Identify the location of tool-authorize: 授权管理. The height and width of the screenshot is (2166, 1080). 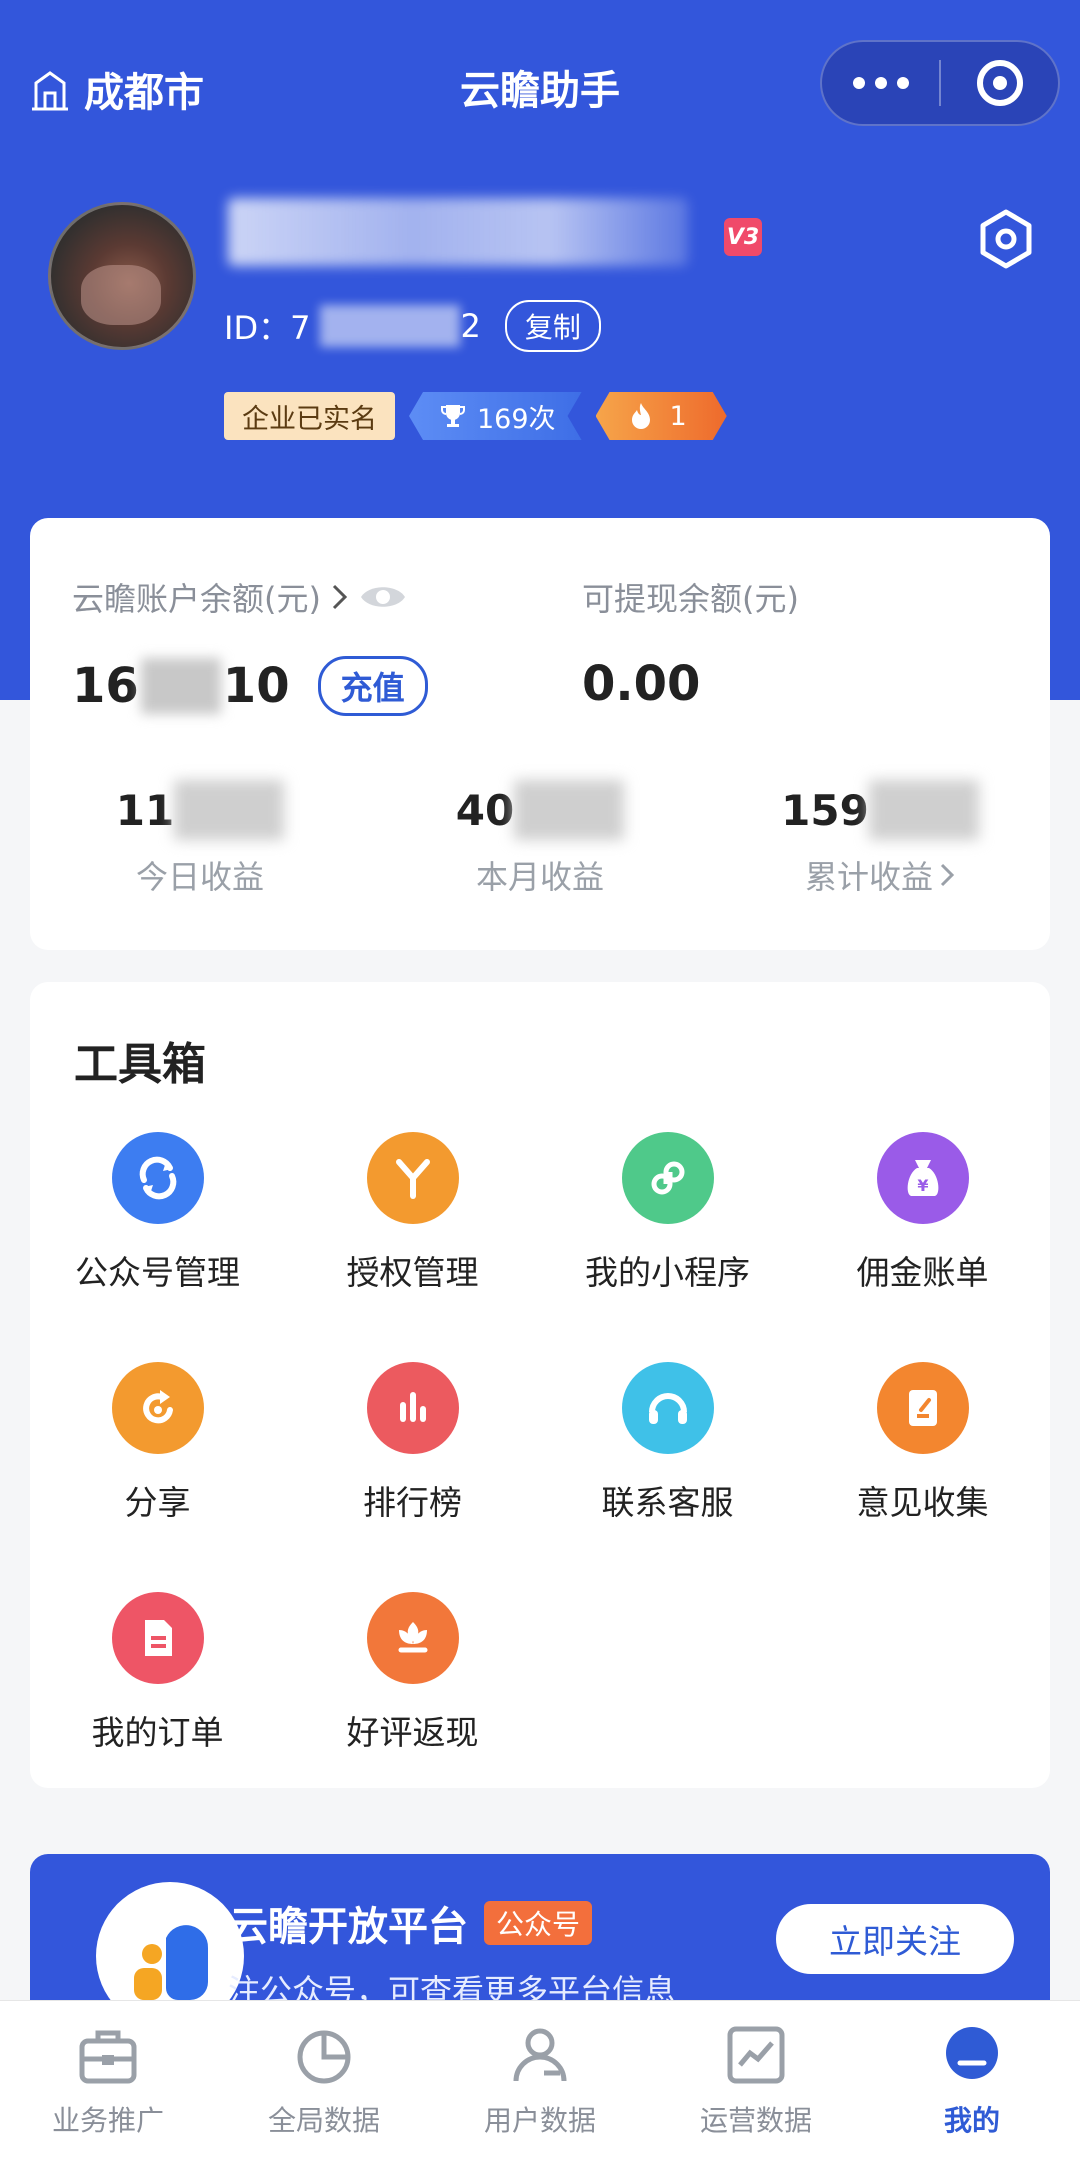
(412, 1213).